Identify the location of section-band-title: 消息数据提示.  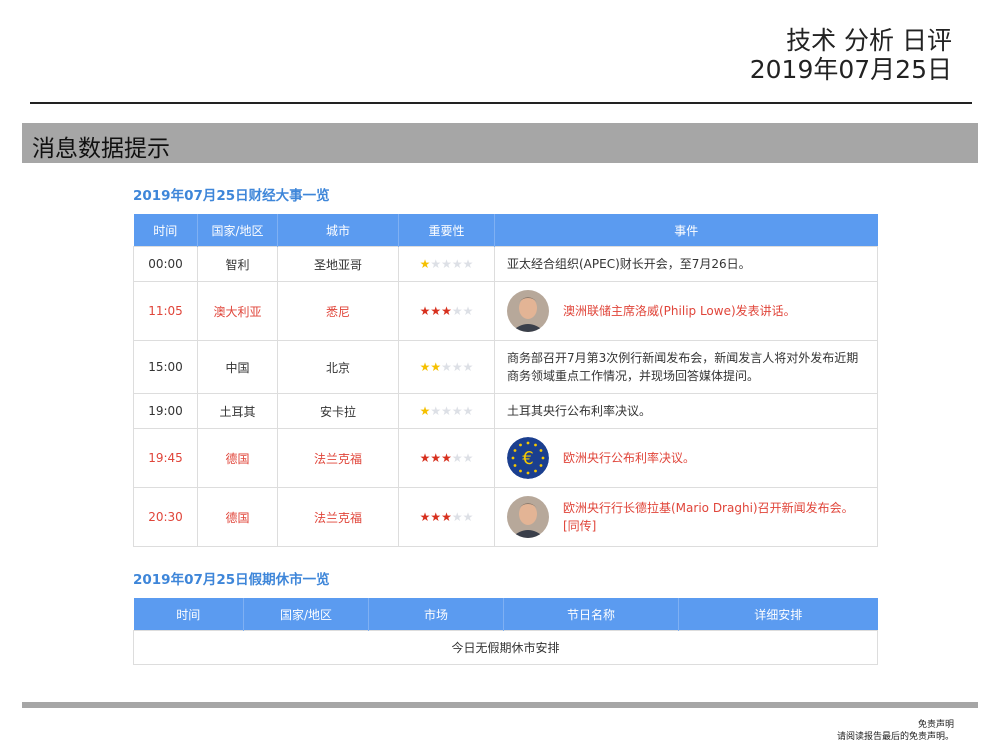
(101, 149).